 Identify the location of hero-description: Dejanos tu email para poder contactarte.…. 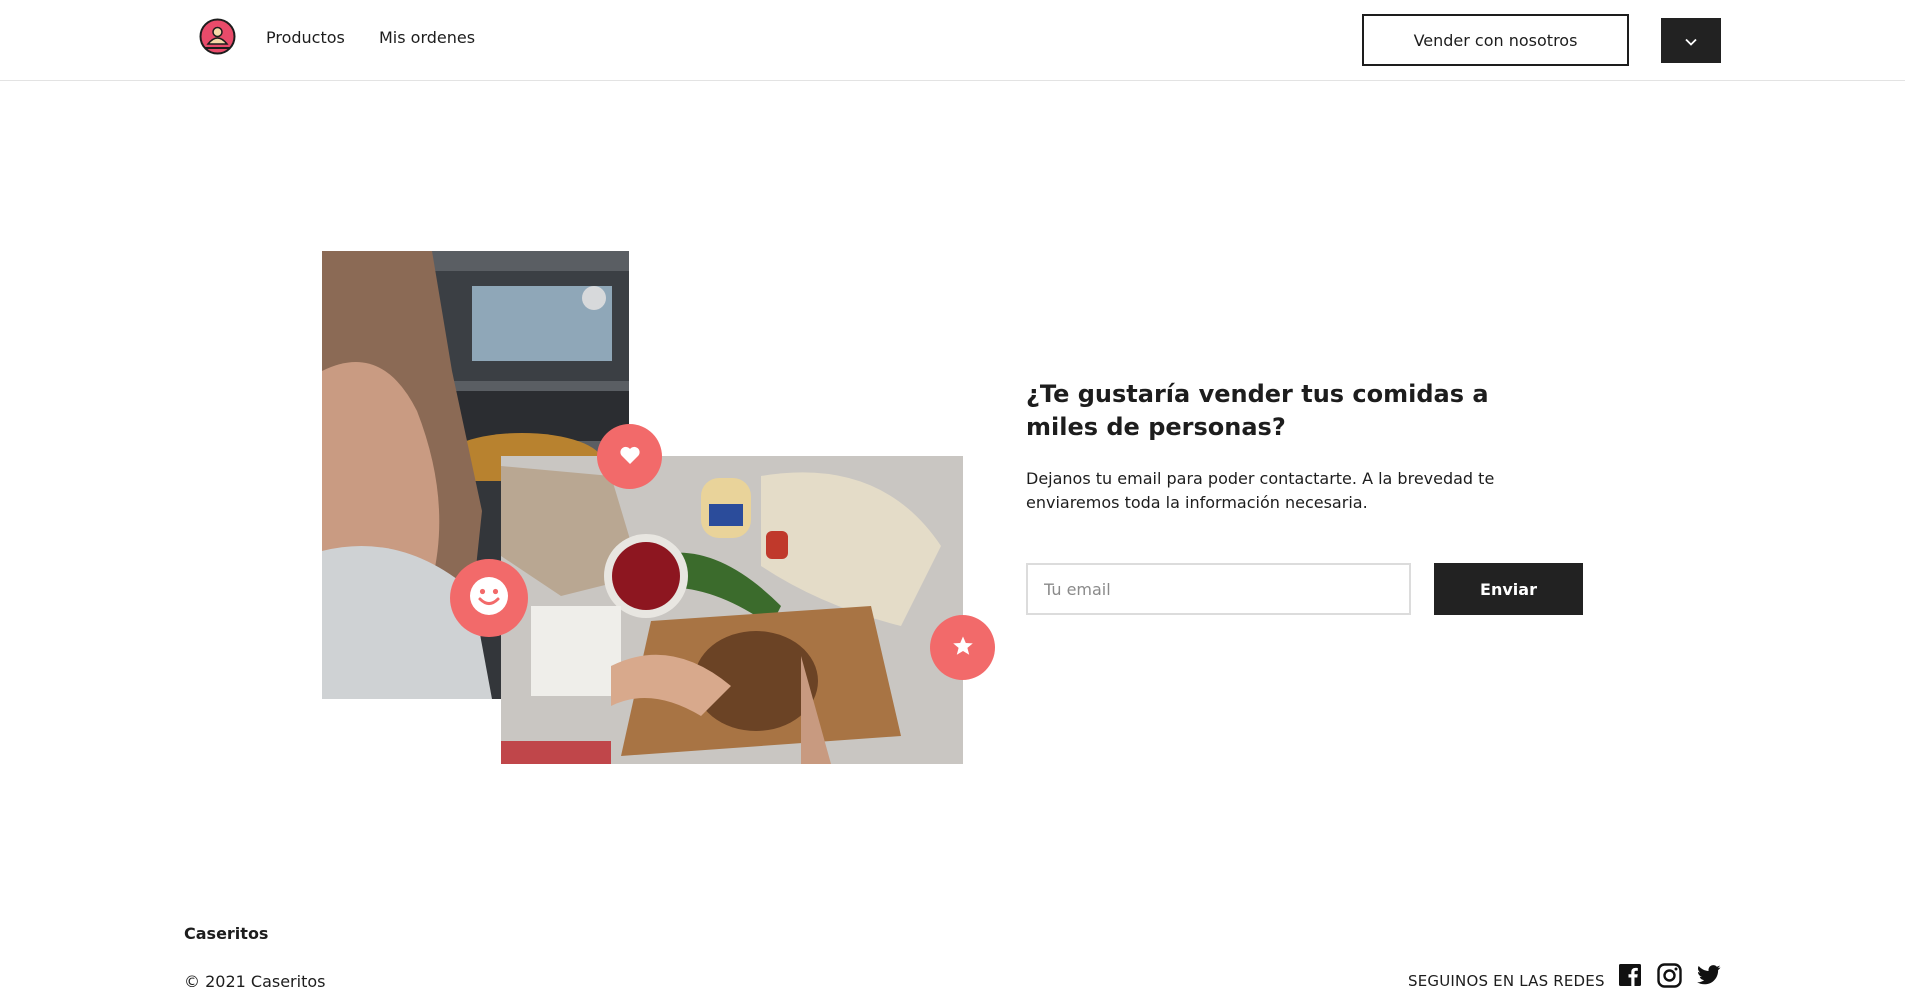
(1260, 490).